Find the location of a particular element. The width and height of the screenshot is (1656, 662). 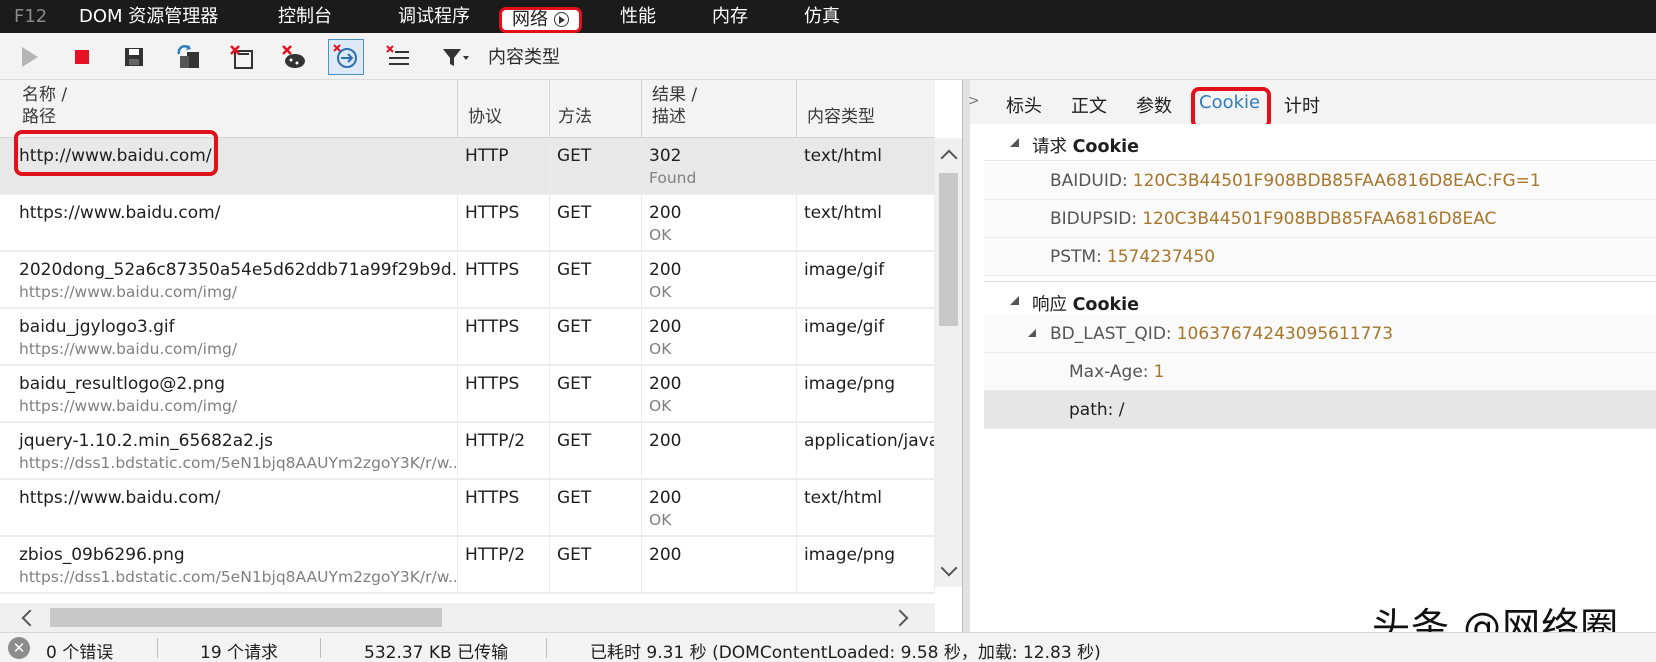

clear-browser-cache-button is located at coordinates (242, 57).